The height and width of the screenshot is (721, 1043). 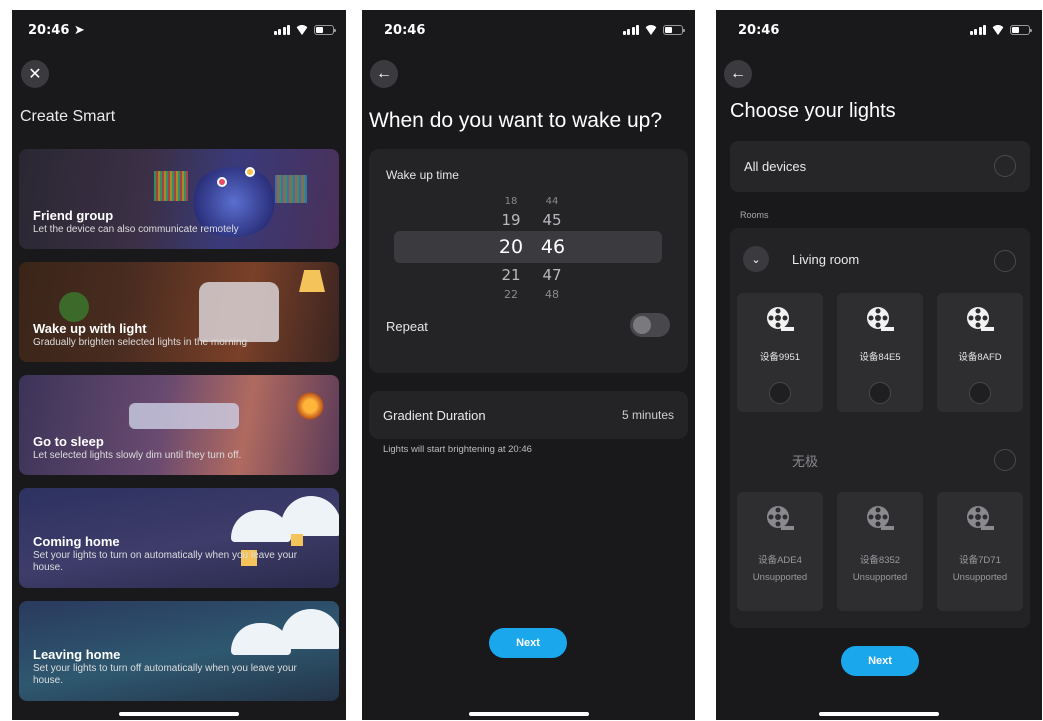 I want to click on scene-name: Leaving home, so click(x=77, y=654).